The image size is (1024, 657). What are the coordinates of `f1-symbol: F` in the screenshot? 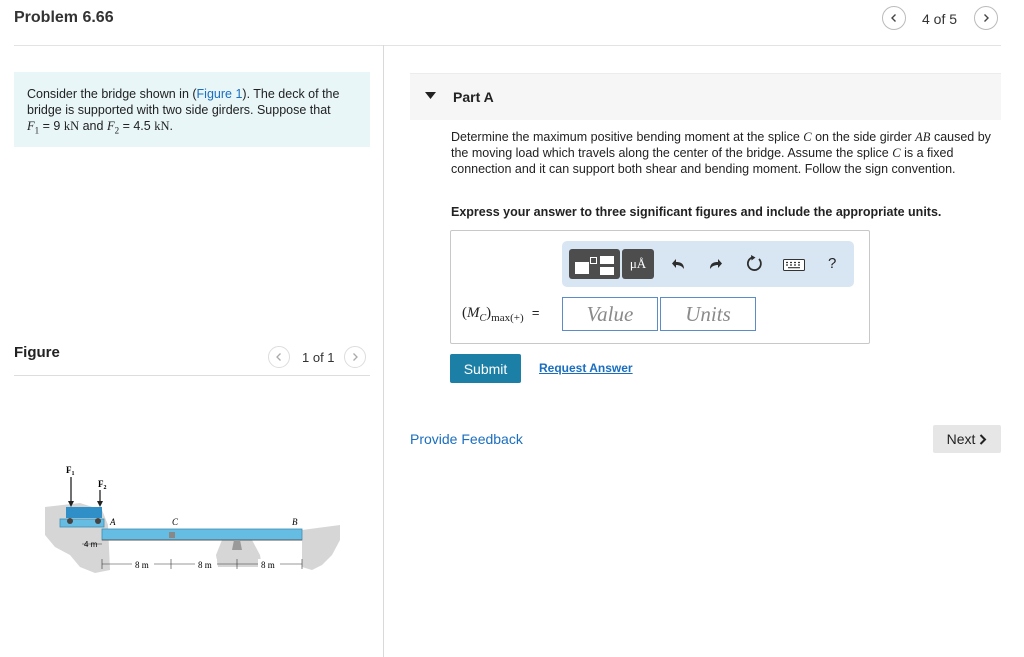 It's located at (31, 126).